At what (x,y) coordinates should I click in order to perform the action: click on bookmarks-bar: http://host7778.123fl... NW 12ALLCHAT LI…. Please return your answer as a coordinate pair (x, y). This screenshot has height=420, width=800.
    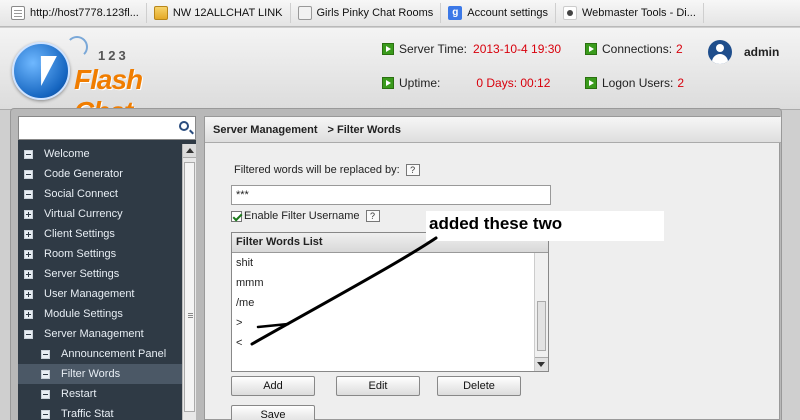
    Looking at the image, I should click on (400, 13).